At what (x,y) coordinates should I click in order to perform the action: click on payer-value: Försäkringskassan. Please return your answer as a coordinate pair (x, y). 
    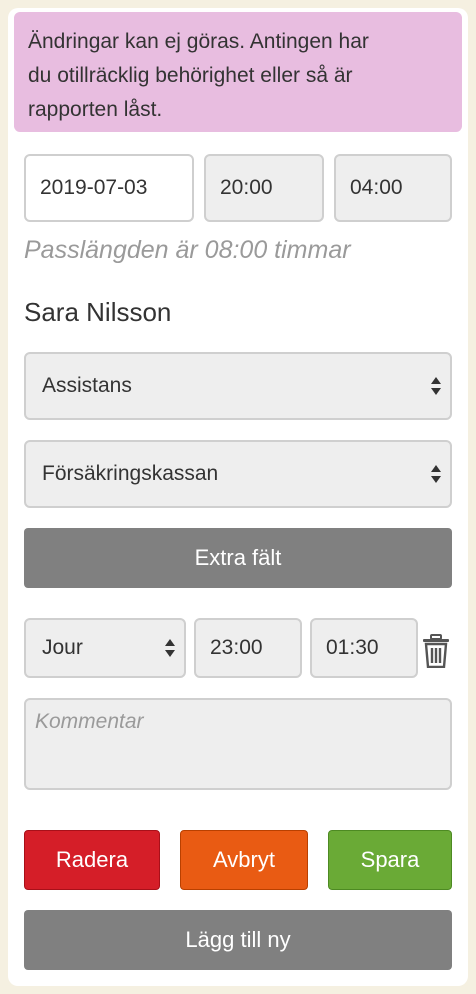
    Looking at the image, I should click on (130, 473).